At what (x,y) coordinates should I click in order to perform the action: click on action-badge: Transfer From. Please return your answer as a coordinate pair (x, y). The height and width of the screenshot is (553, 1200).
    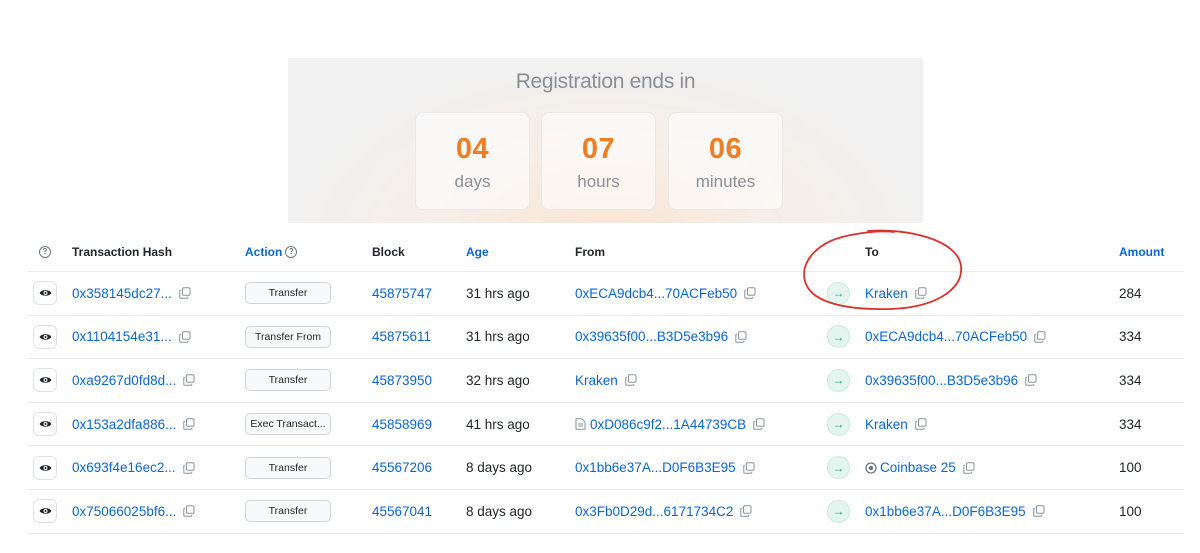
    Looking at the image, I should click on (288, 336).